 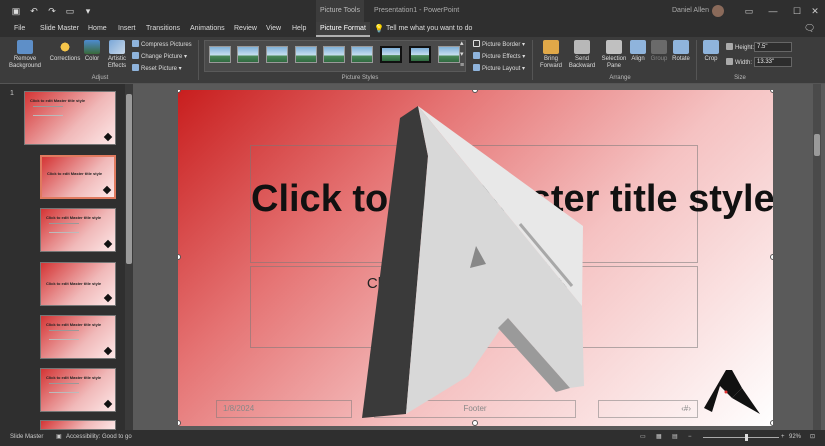 I want to click on zoom-slider, so click(x=741, y=437).